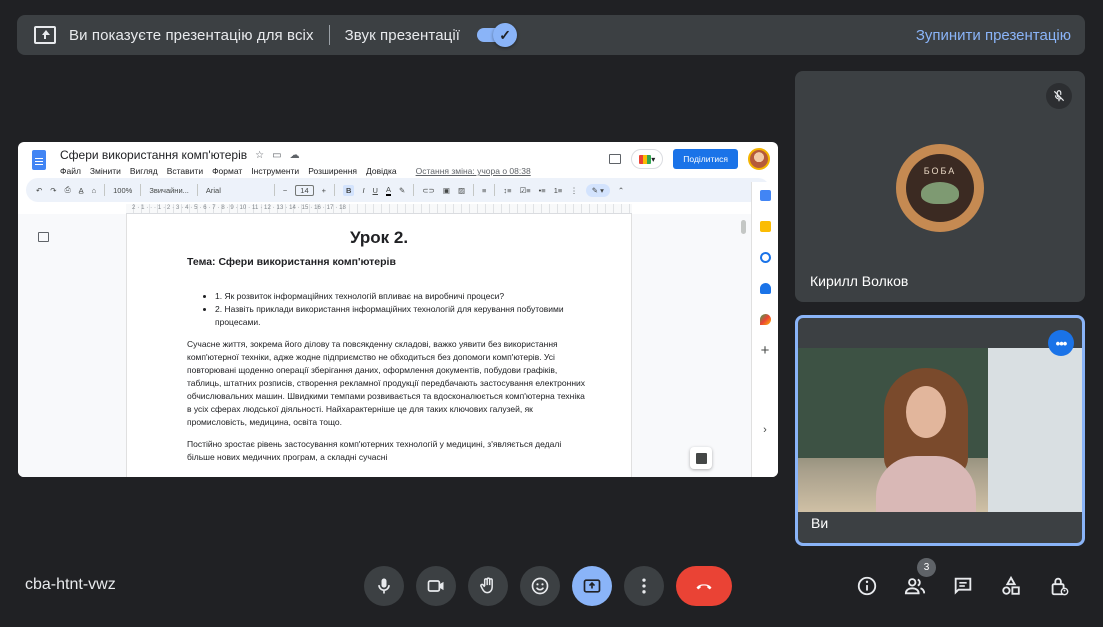 The height and width of the screenshot is (627, 1103). What do you see at coordinates (105, 171) in the screenshot?
I see `menu-edit: Змінити` at bounding box center [105, 171].